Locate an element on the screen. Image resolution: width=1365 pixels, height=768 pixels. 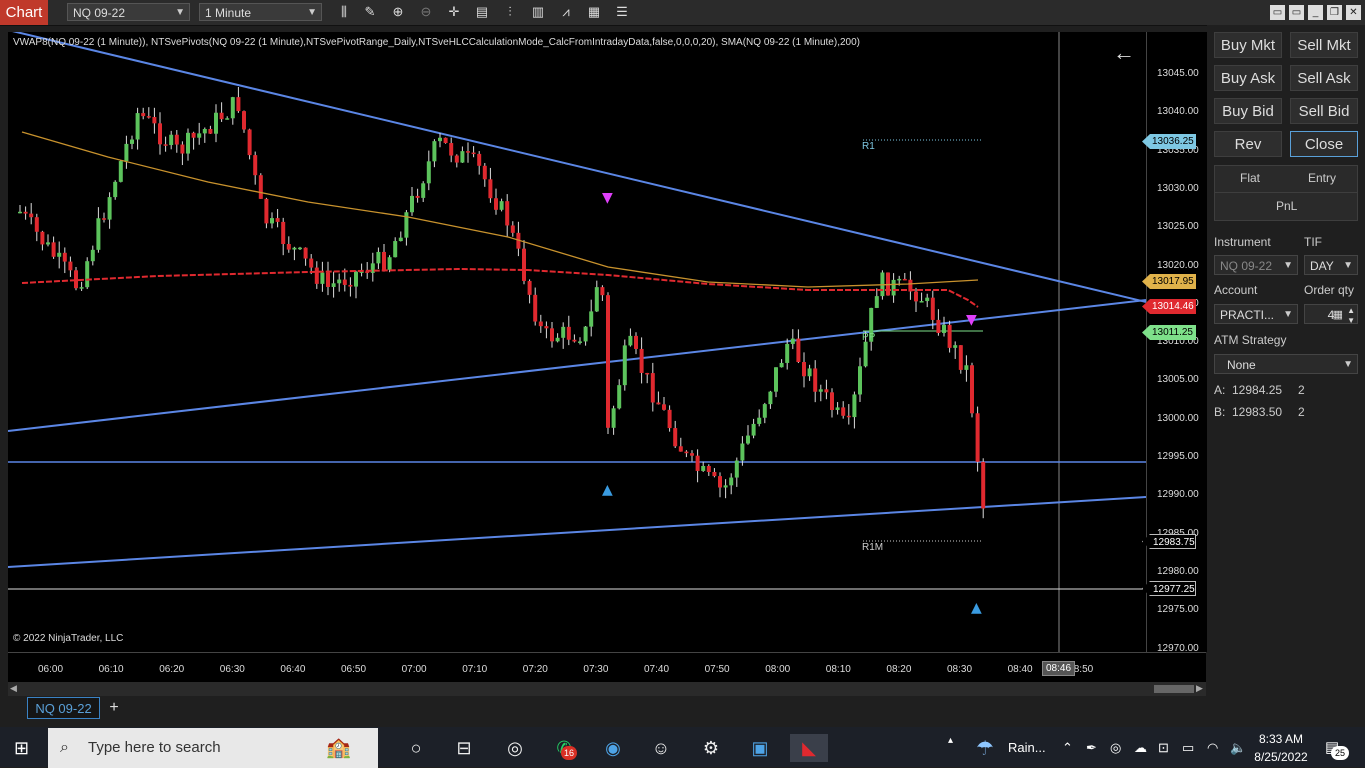
chevron-down-icon: ▼ is located at coordinates (180, 12).